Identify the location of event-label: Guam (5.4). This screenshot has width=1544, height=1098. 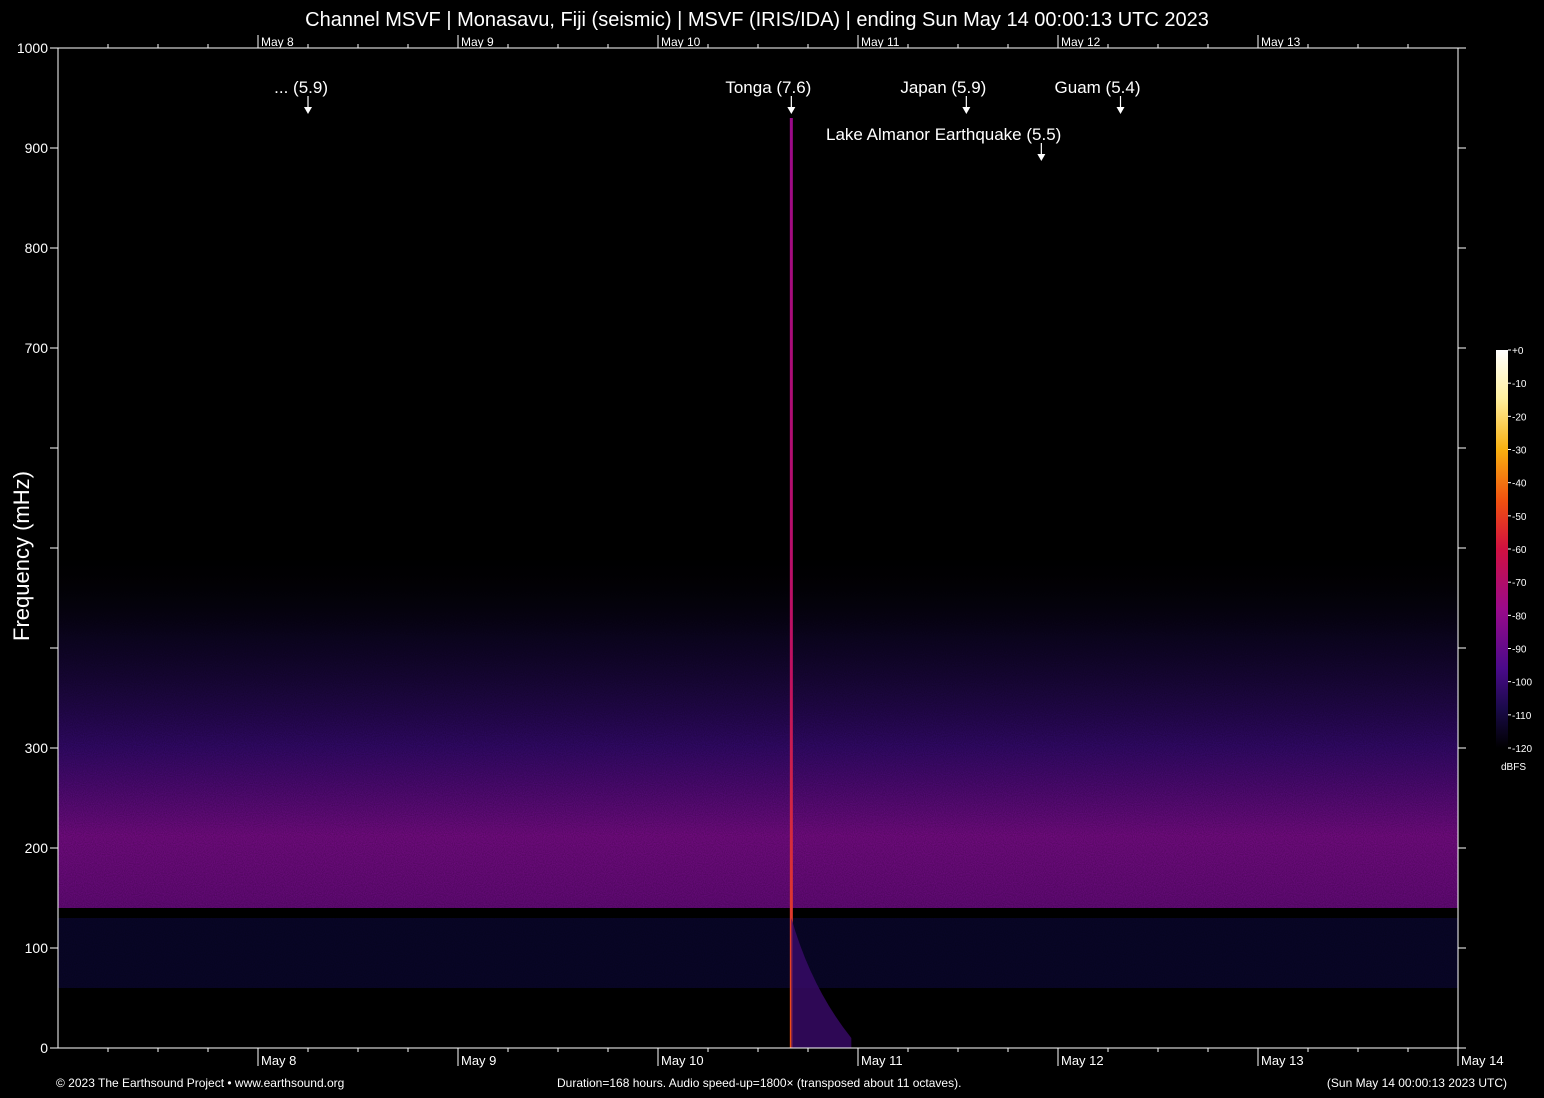
(1098, 87).